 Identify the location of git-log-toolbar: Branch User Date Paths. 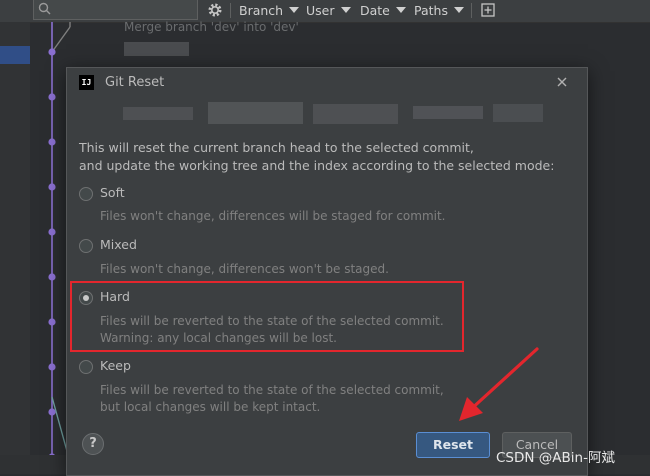
(325, 11).